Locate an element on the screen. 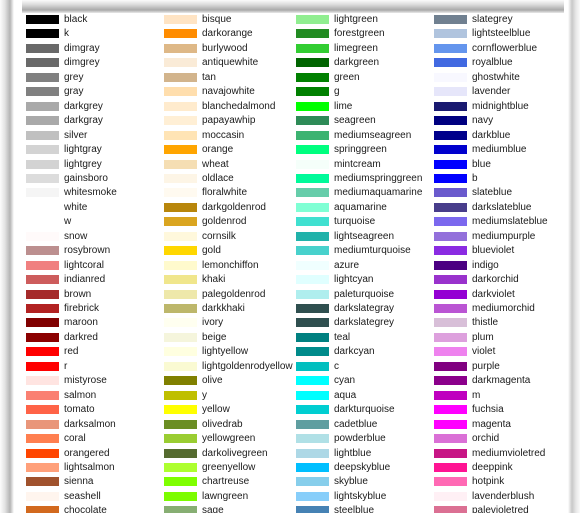 This screenshot has height=513, width=580. color-name-label: darkturquoise is located at coordinates (364, 409).